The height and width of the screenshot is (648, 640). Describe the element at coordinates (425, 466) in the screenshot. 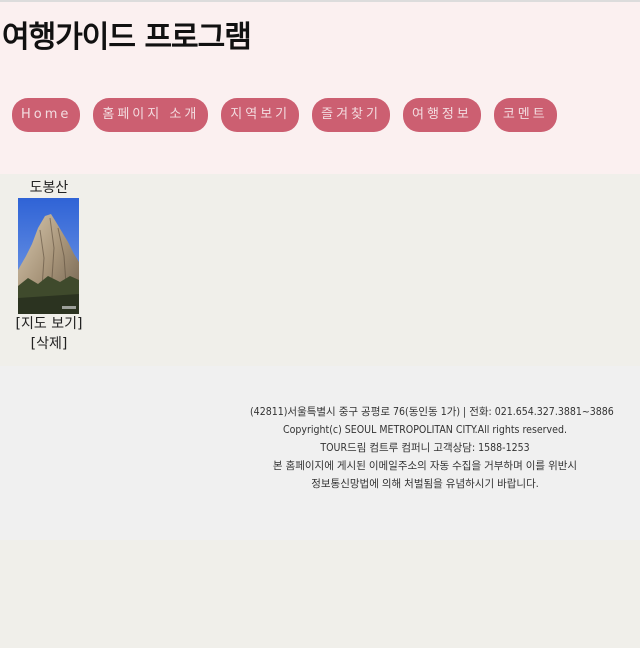

I see `footer-notice-1: 본 홈페이지에 게시된 이메일주소의 자동 수집을 거부하며 이를 위반시` at that location.